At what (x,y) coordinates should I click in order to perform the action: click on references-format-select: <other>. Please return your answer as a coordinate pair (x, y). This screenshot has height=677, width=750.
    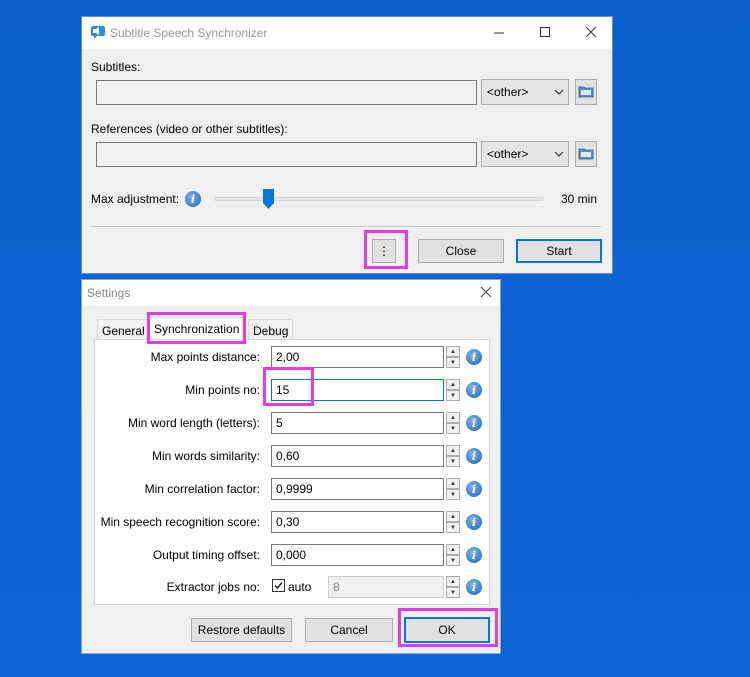
    Looking at the image, I should click on (525, 154).